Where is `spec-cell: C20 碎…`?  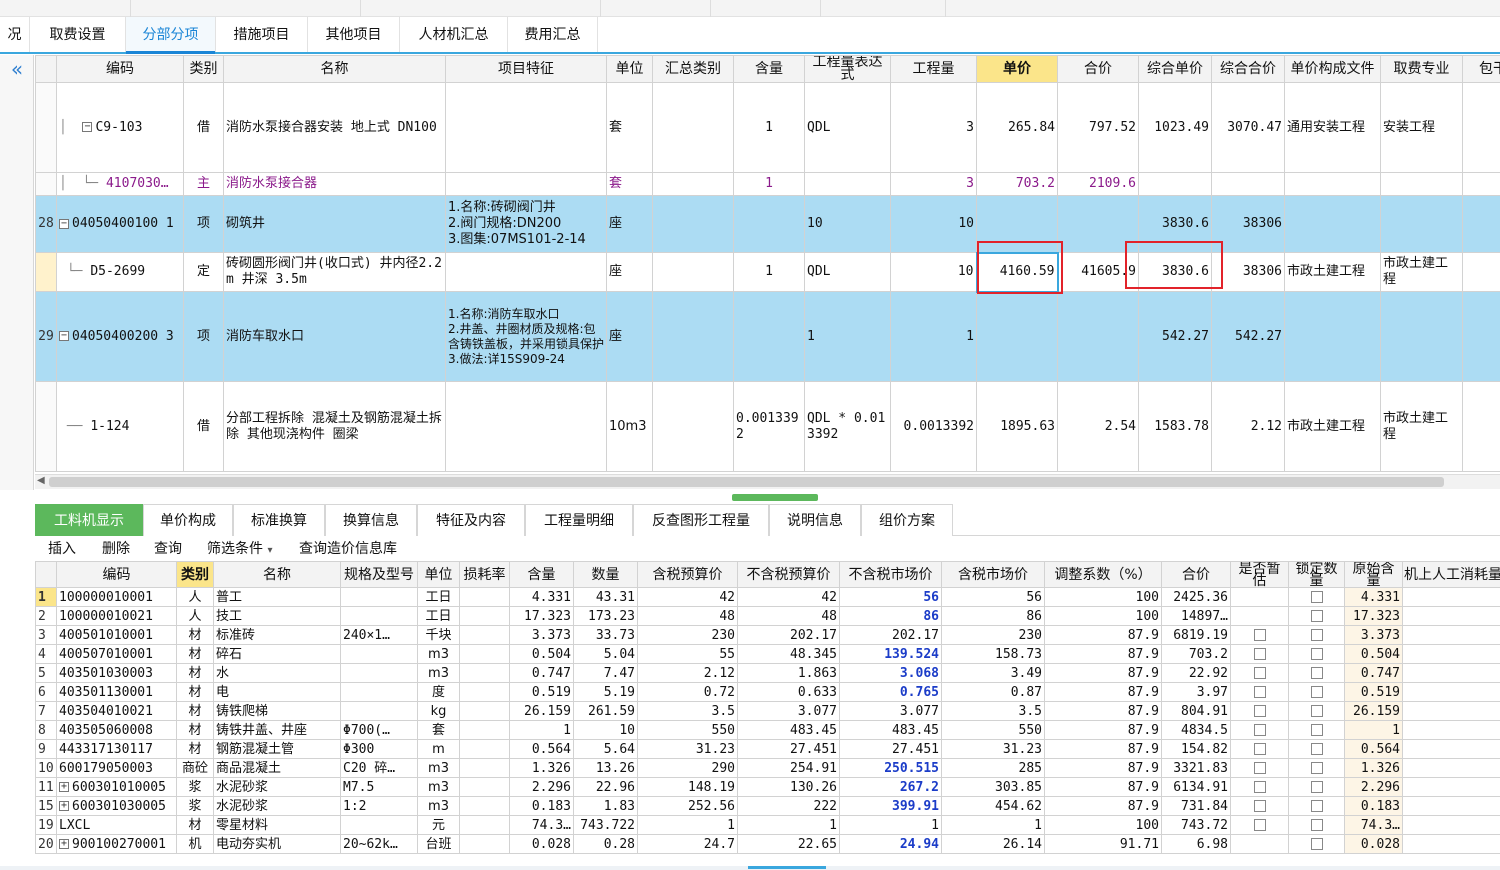
spec-cell: C20 碎… is located at coordinates (379, 768).